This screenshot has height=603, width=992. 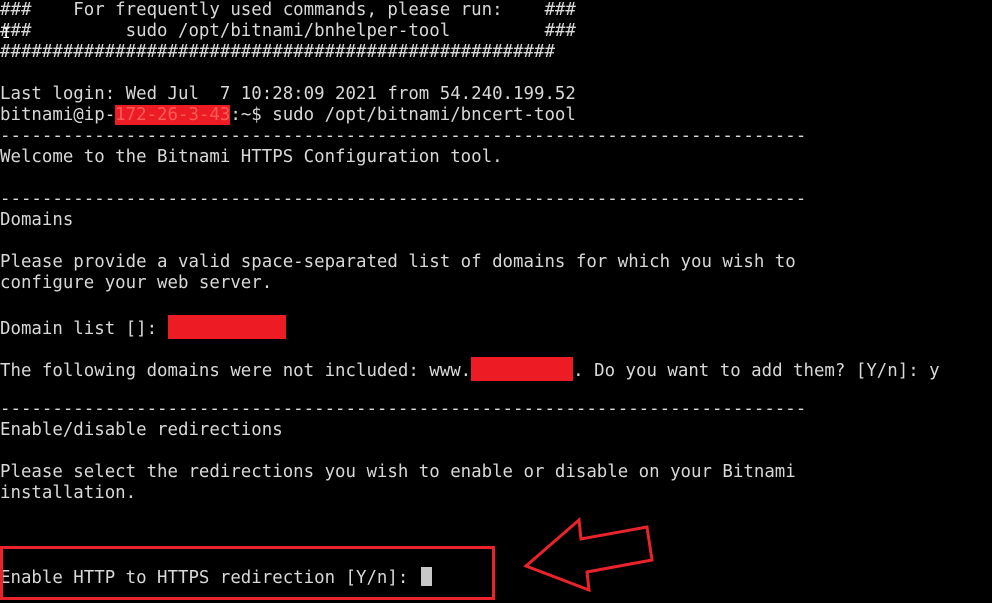 I want to click on domain-list-line: Domain list []:, so click(x=143, y=327).